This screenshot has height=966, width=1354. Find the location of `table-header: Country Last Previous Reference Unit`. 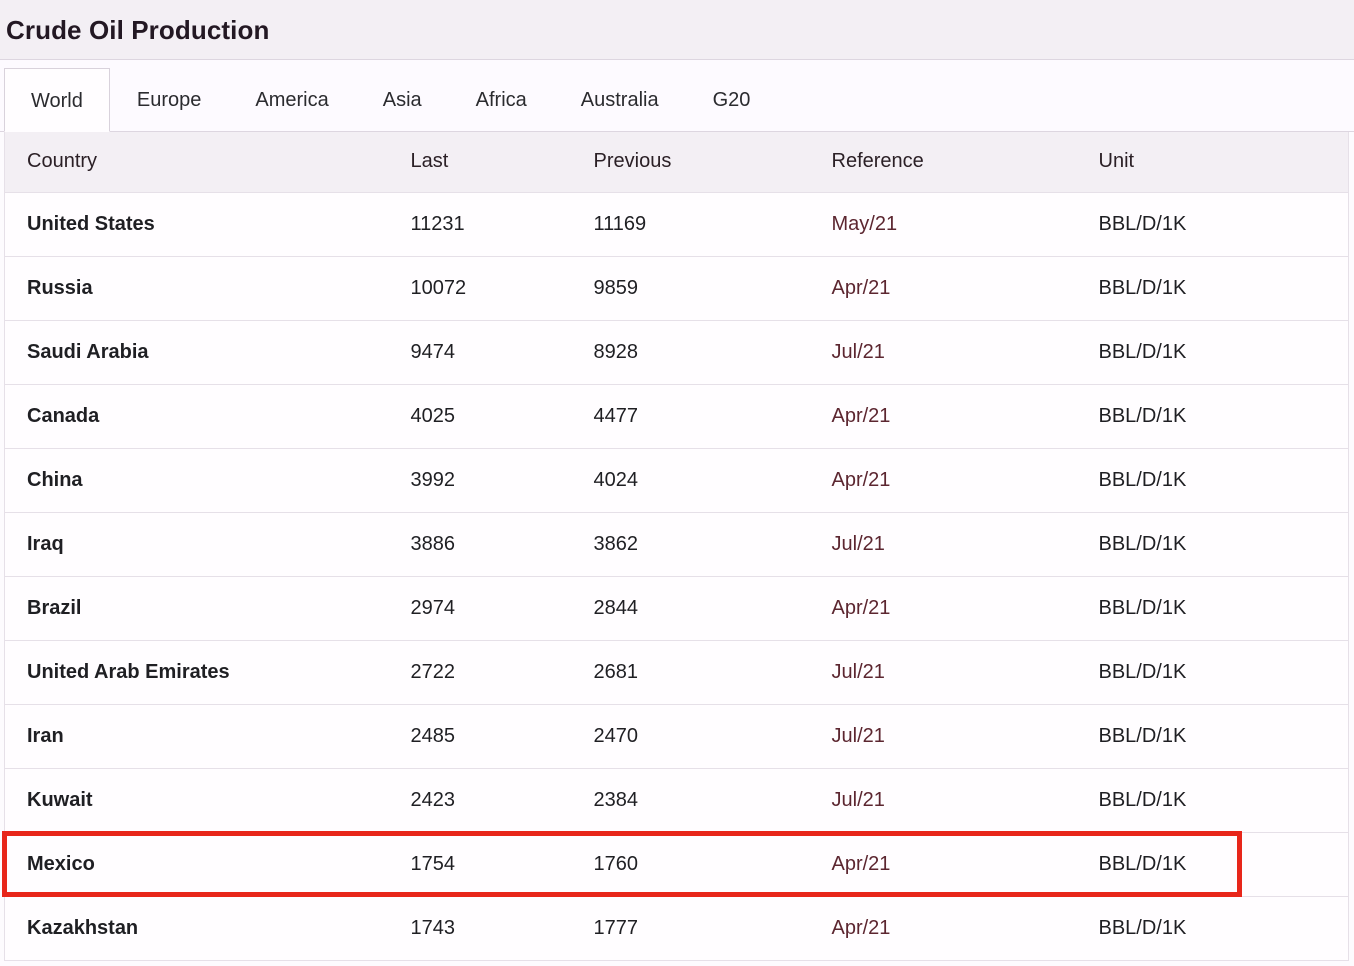

table-header: Country Last Previous Reference Unit is located at coordinates (676, 162).